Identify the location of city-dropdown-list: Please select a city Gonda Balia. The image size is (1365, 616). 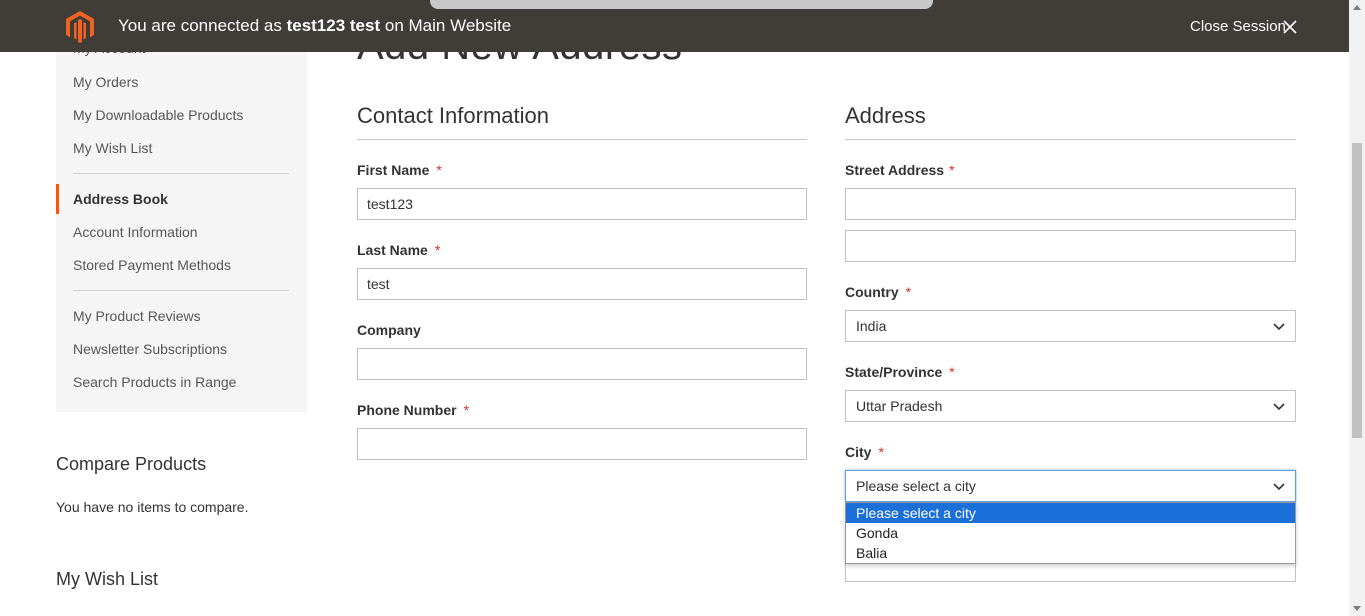
(1070, 533).